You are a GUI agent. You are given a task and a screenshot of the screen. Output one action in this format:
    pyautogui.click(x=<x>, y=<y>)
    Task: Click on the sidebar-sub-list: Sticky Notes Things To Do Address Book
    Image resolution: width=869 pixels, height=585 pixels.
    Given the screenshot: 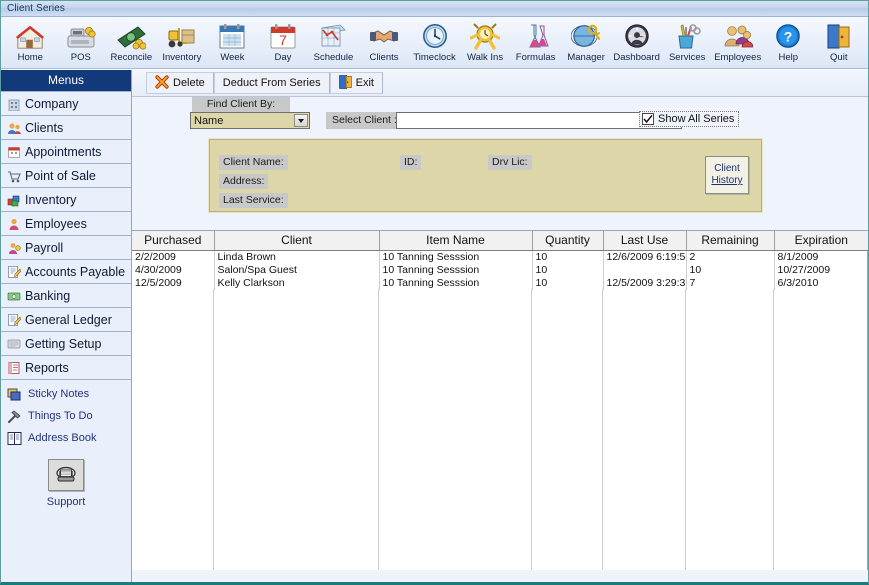 What is the action you would take?
    pyautogui.click(x=66, y=414)
    